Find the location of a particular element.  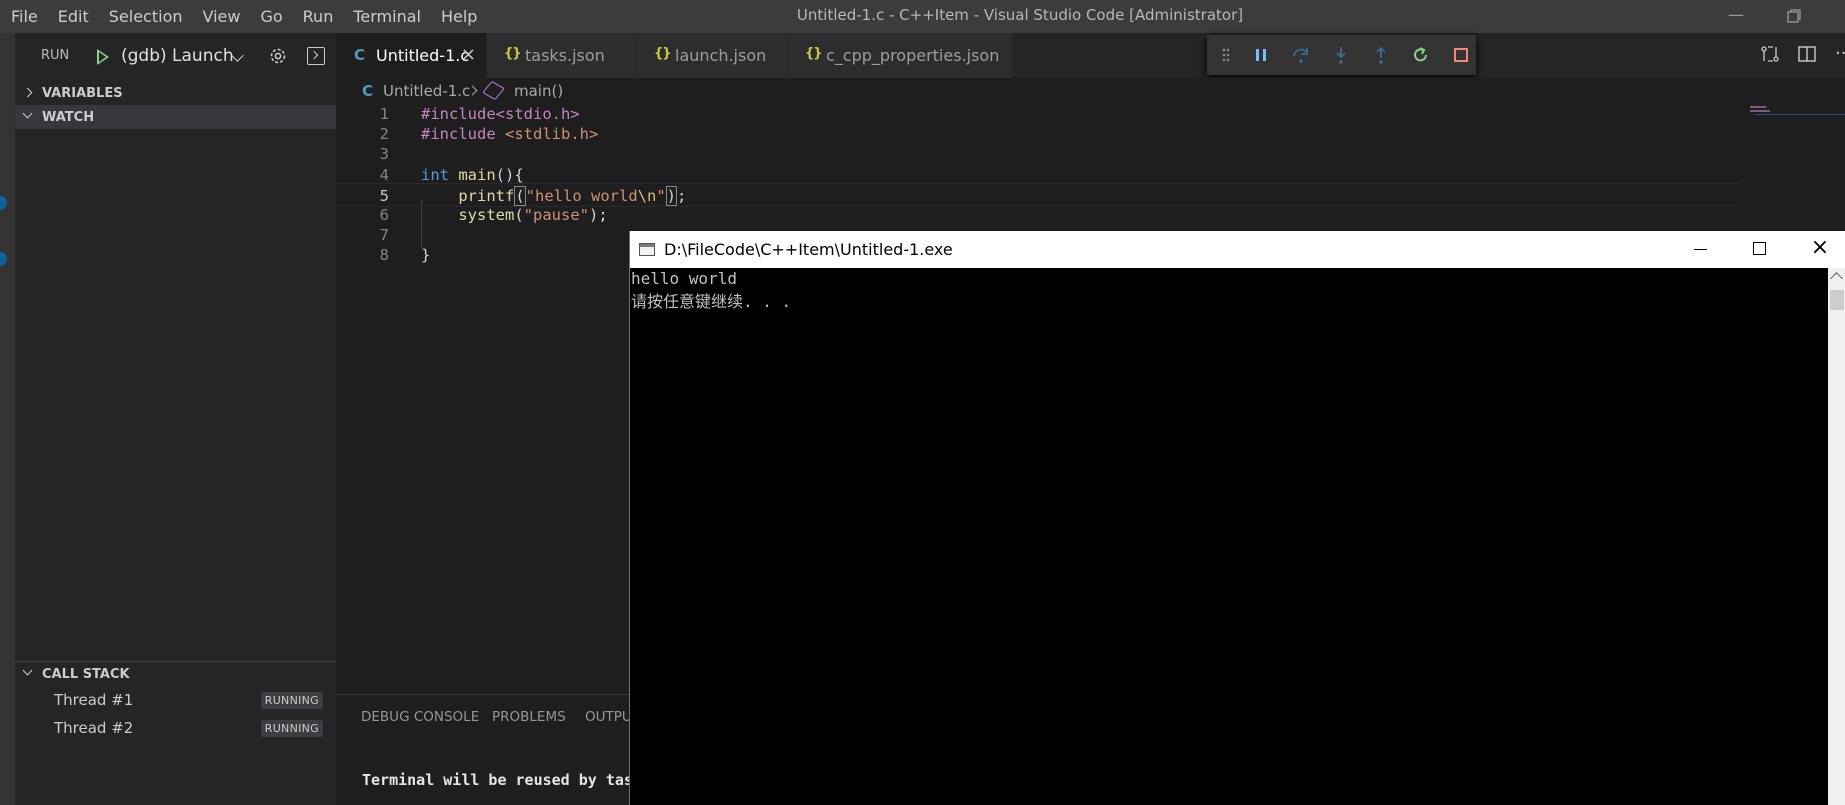

tab-label: launch.json is located at coordinates (721, 55).